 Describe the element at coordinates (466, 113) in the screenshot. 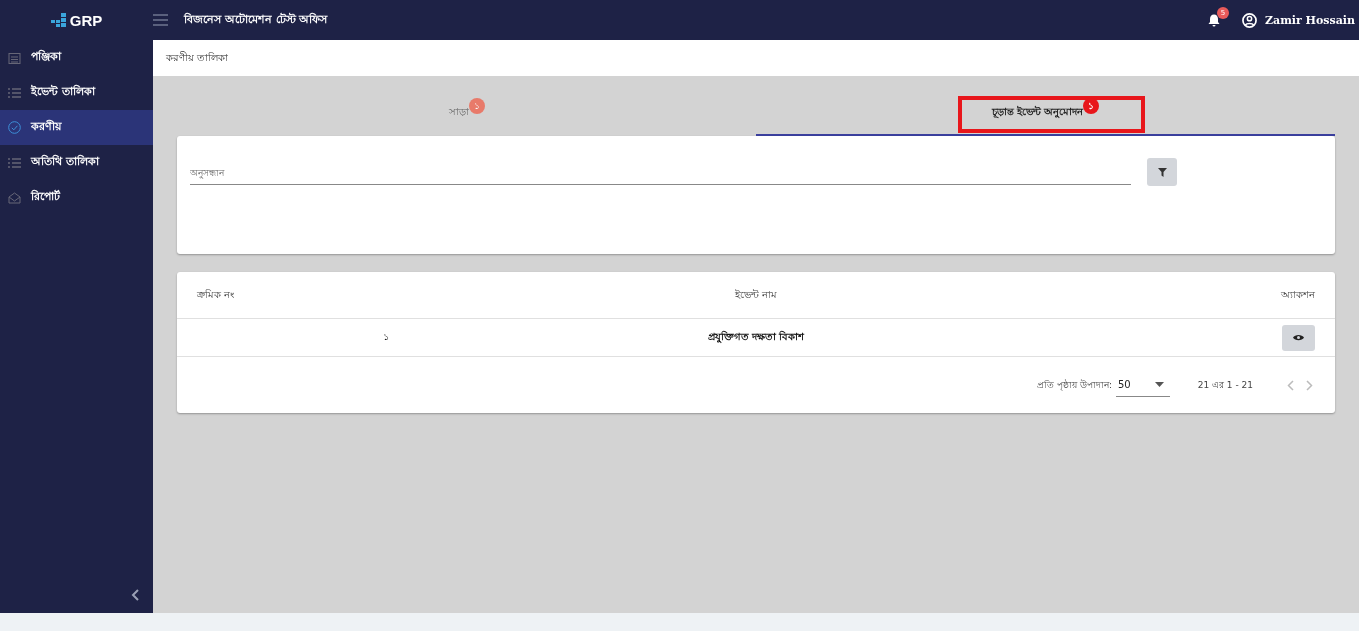

I see `tab: সাড়া ১` at that location.